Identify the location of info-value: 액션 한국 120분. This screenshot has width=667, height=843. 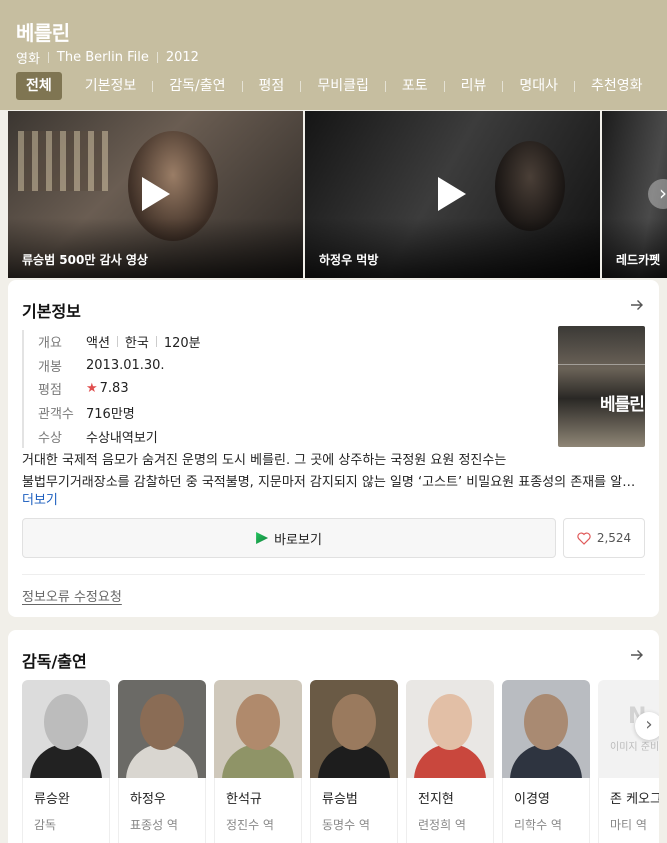
(143, 341).